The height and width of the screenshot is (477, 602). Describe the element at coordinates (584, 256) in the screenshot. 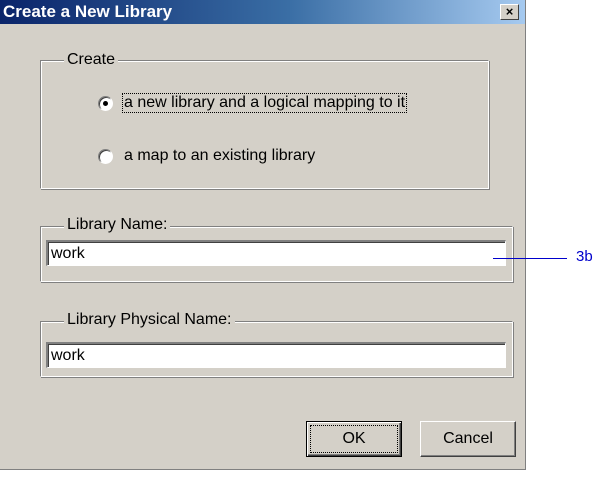

I see `callout-label: 3b` at that location.